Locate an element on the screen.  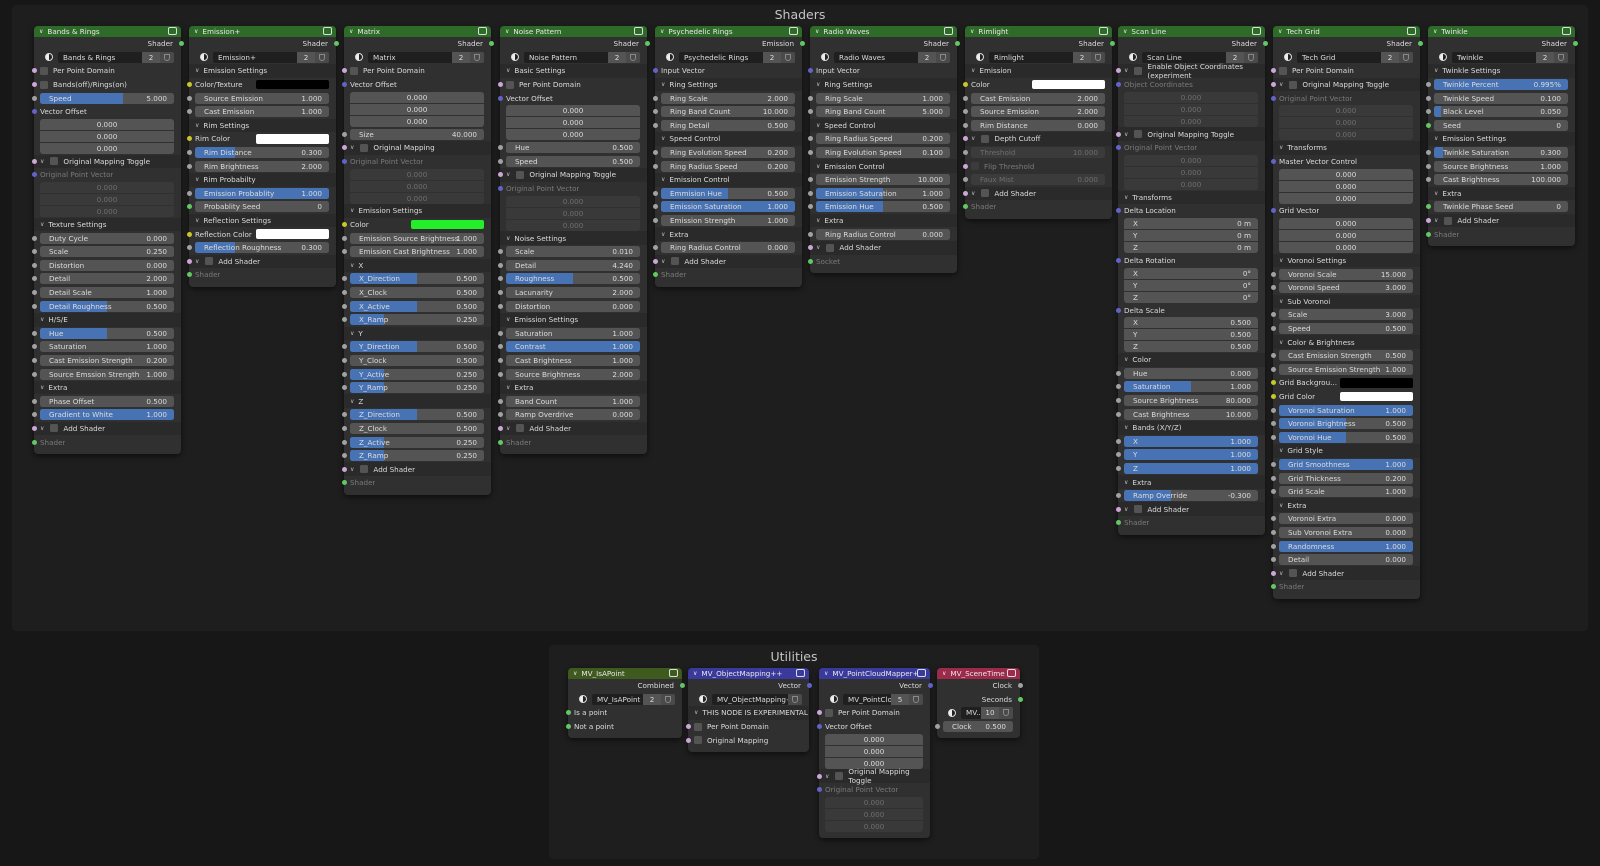
datablock-name-field: Emission+ is located at coordinates (255, 57).